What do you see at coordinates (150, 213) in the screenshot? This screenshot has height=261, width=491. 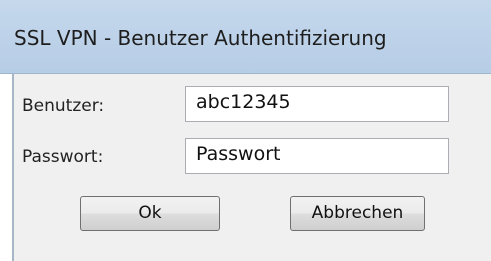 I see `ok-button: Ok` at bounding box center [150, 213].